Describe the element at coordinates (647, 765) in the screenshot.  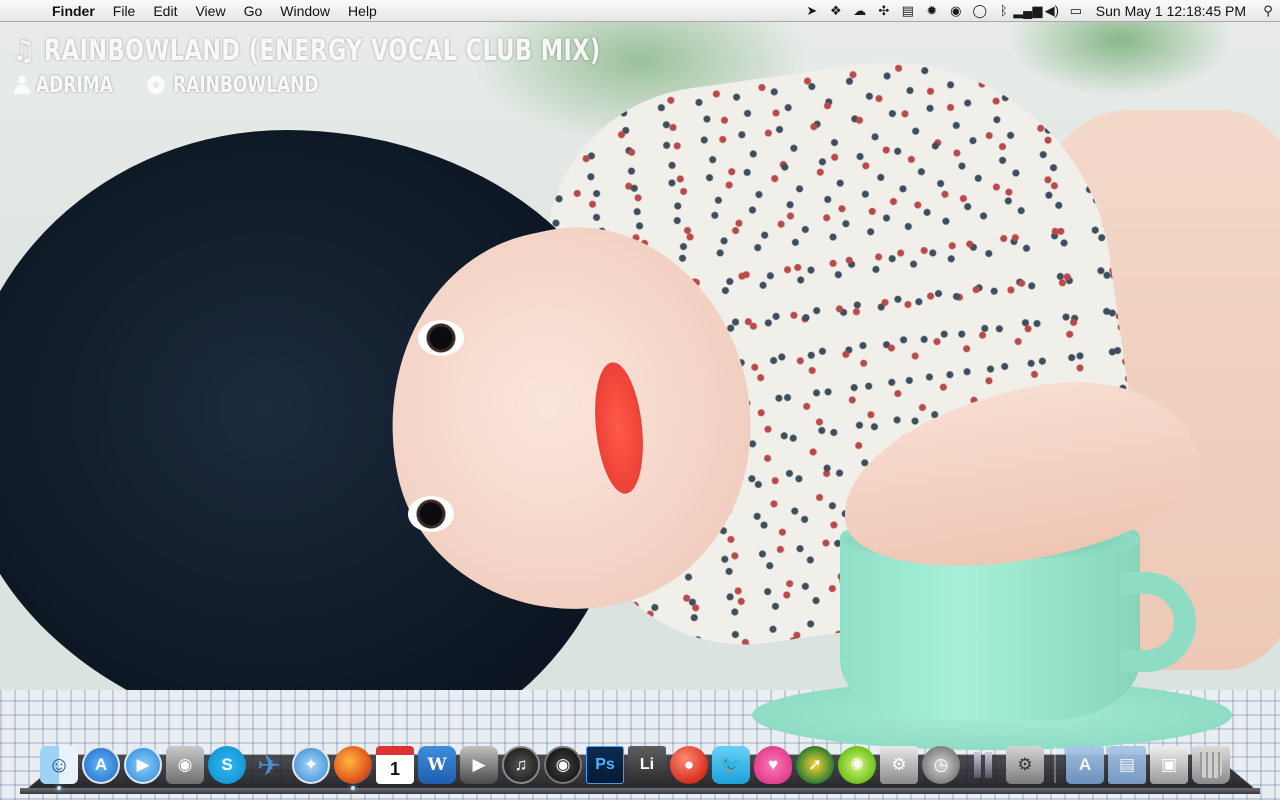
I see `li-app-icon: Li` at that location.